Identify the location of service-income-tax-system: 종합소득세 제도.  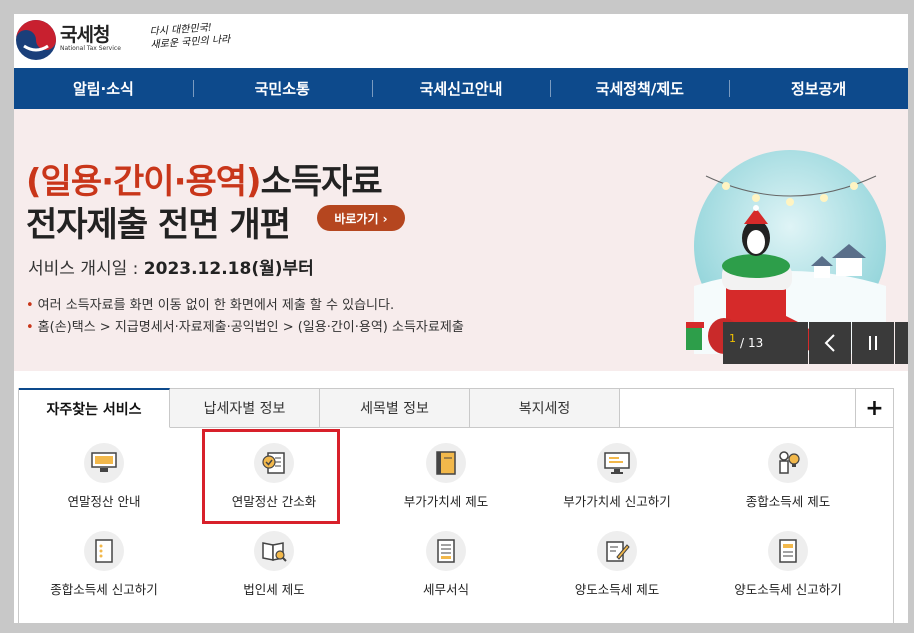
(788, 483).